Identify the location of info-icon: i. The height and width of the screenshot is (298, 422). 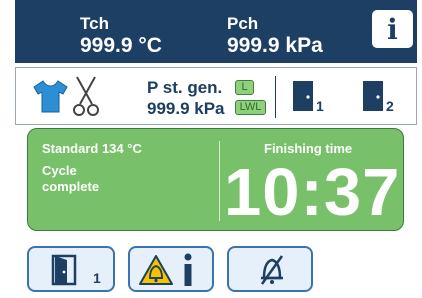
(392, 29).